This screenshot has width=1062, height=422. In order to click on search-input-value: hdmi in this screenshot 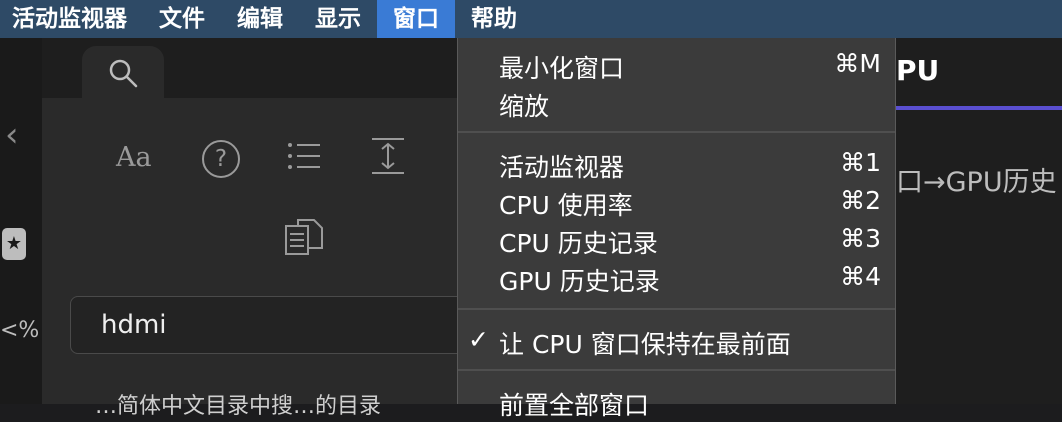, I will do `click(134, 325)`.